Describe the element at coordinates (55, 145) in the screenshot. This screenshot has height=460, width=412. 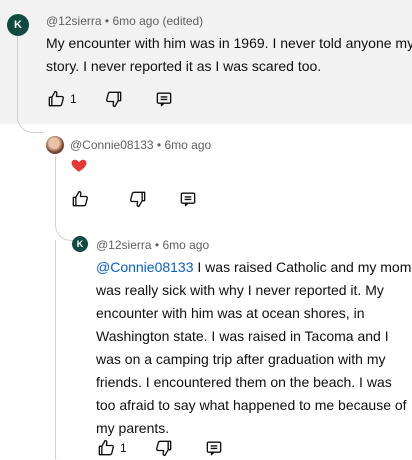
I see `avatar` at that location.